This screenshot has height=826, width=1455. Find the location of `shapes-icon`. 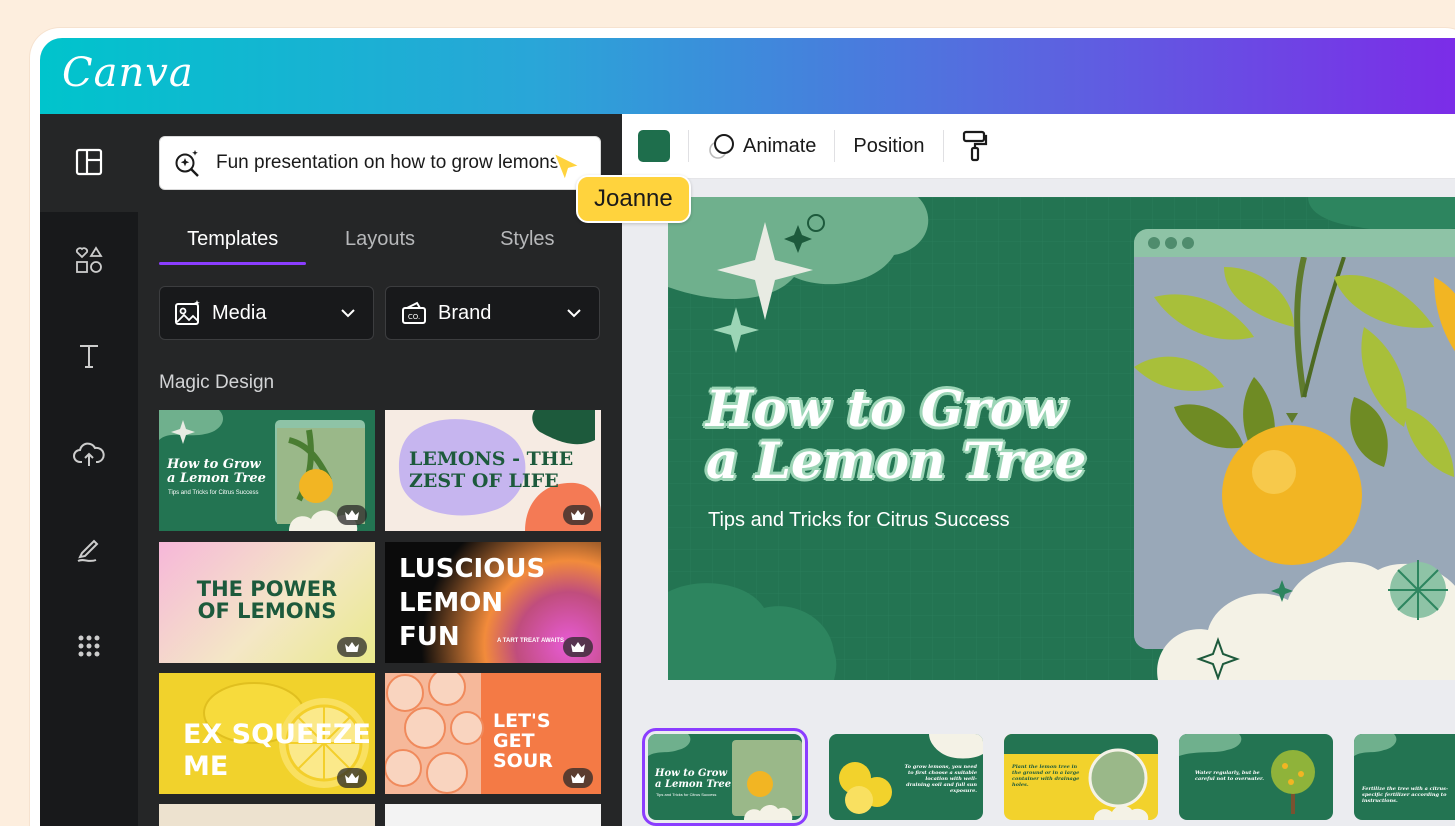

shapes-icon is located at coordinates (89, 260).